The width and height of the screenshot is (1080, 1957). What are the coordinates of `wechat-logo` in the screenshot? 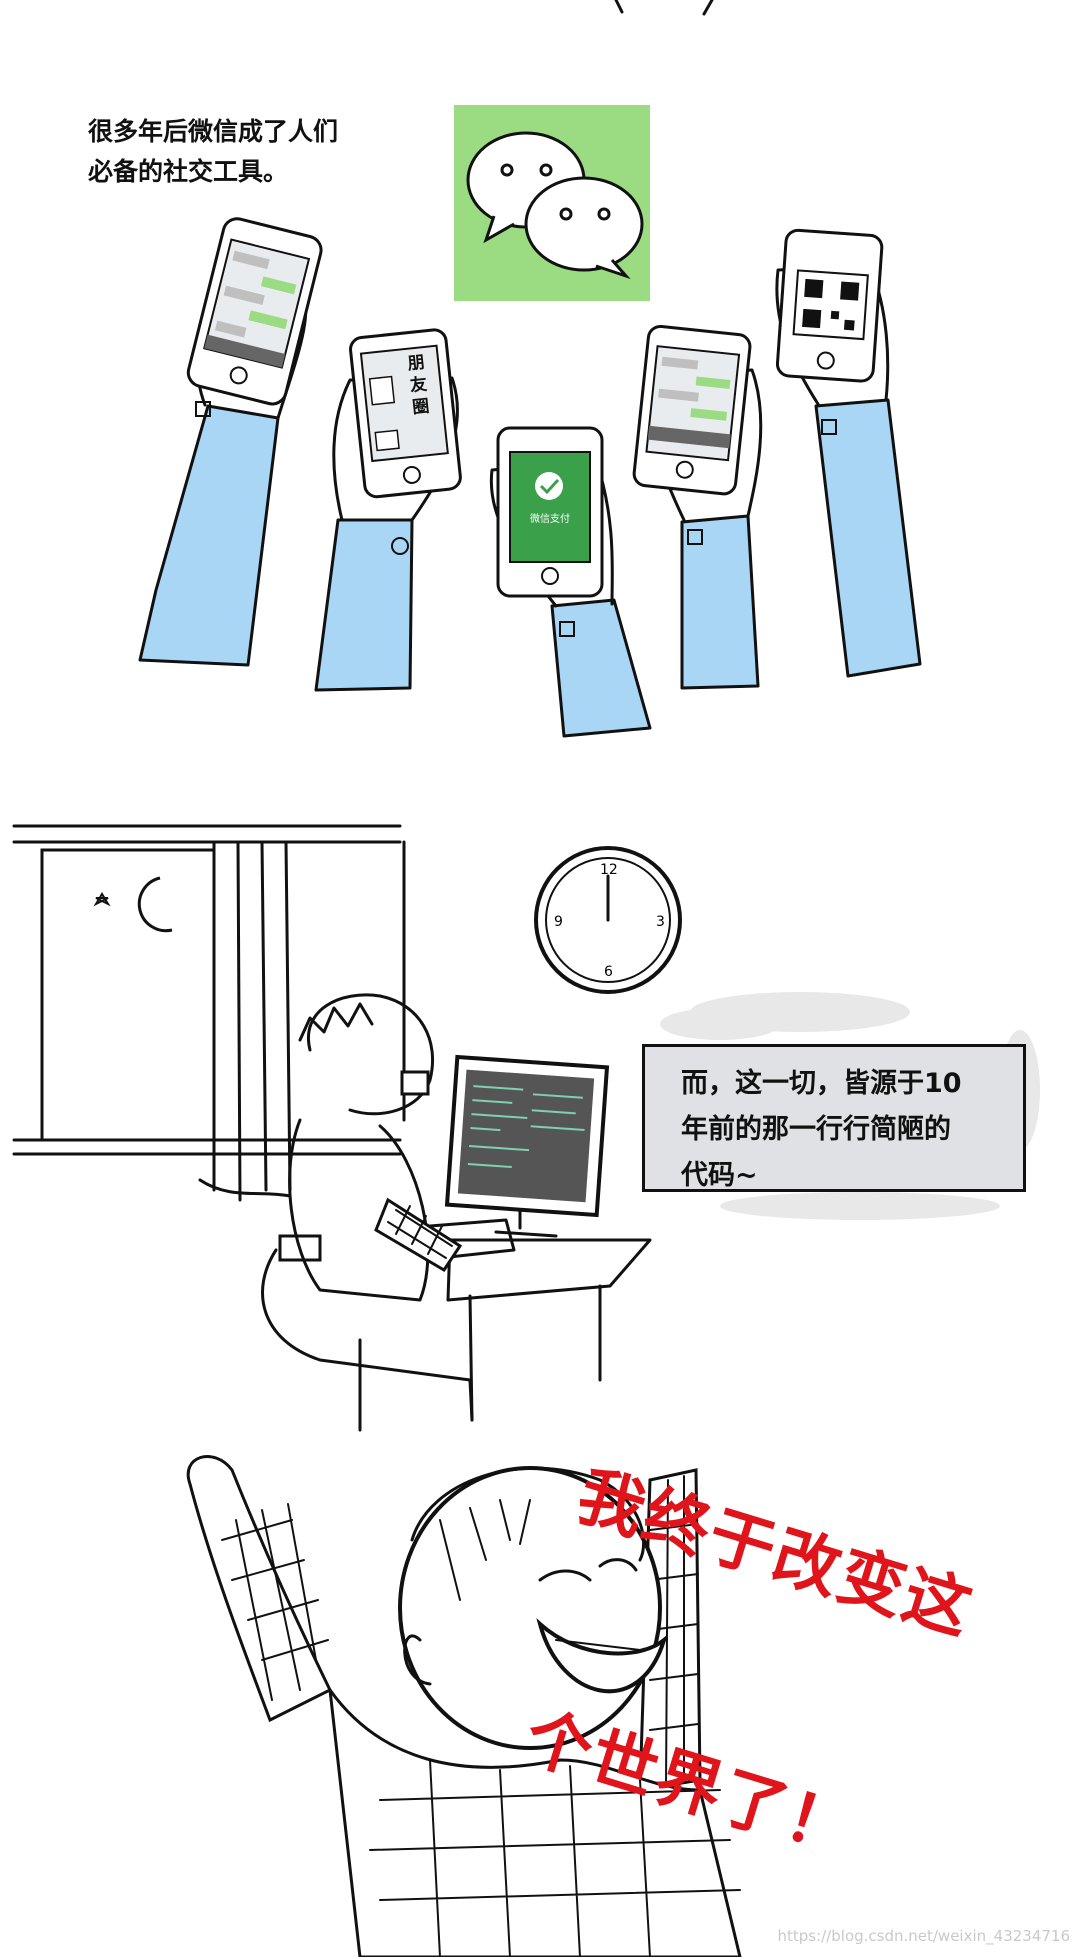 It's located at (552, 203).